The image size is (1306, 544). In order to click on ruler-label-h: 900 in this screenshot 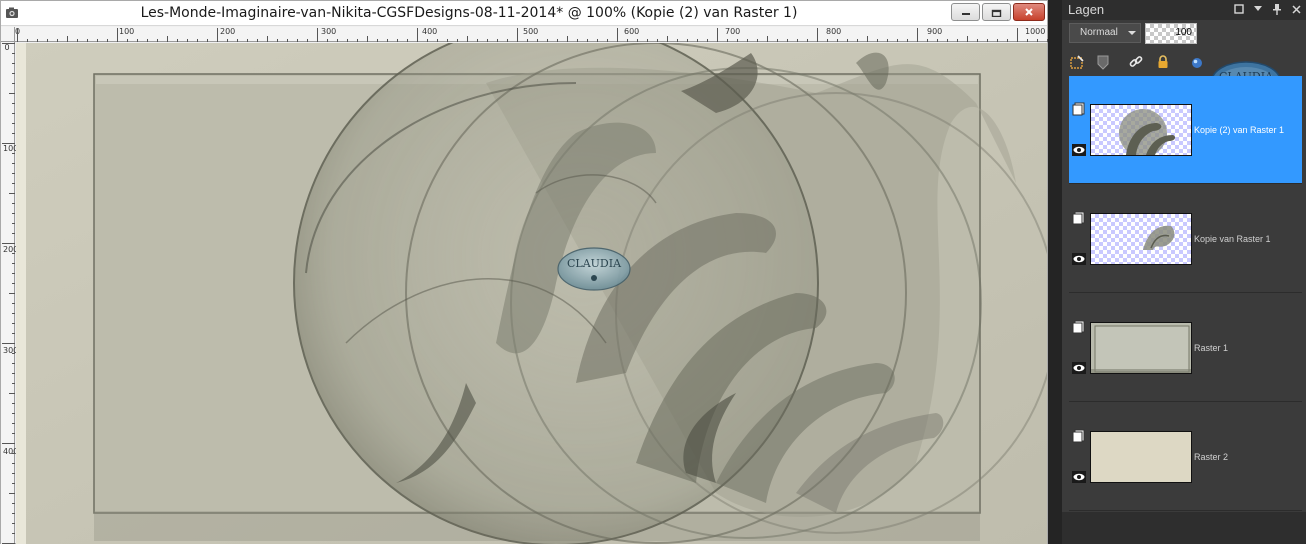, I will do `click(935, 31)`.